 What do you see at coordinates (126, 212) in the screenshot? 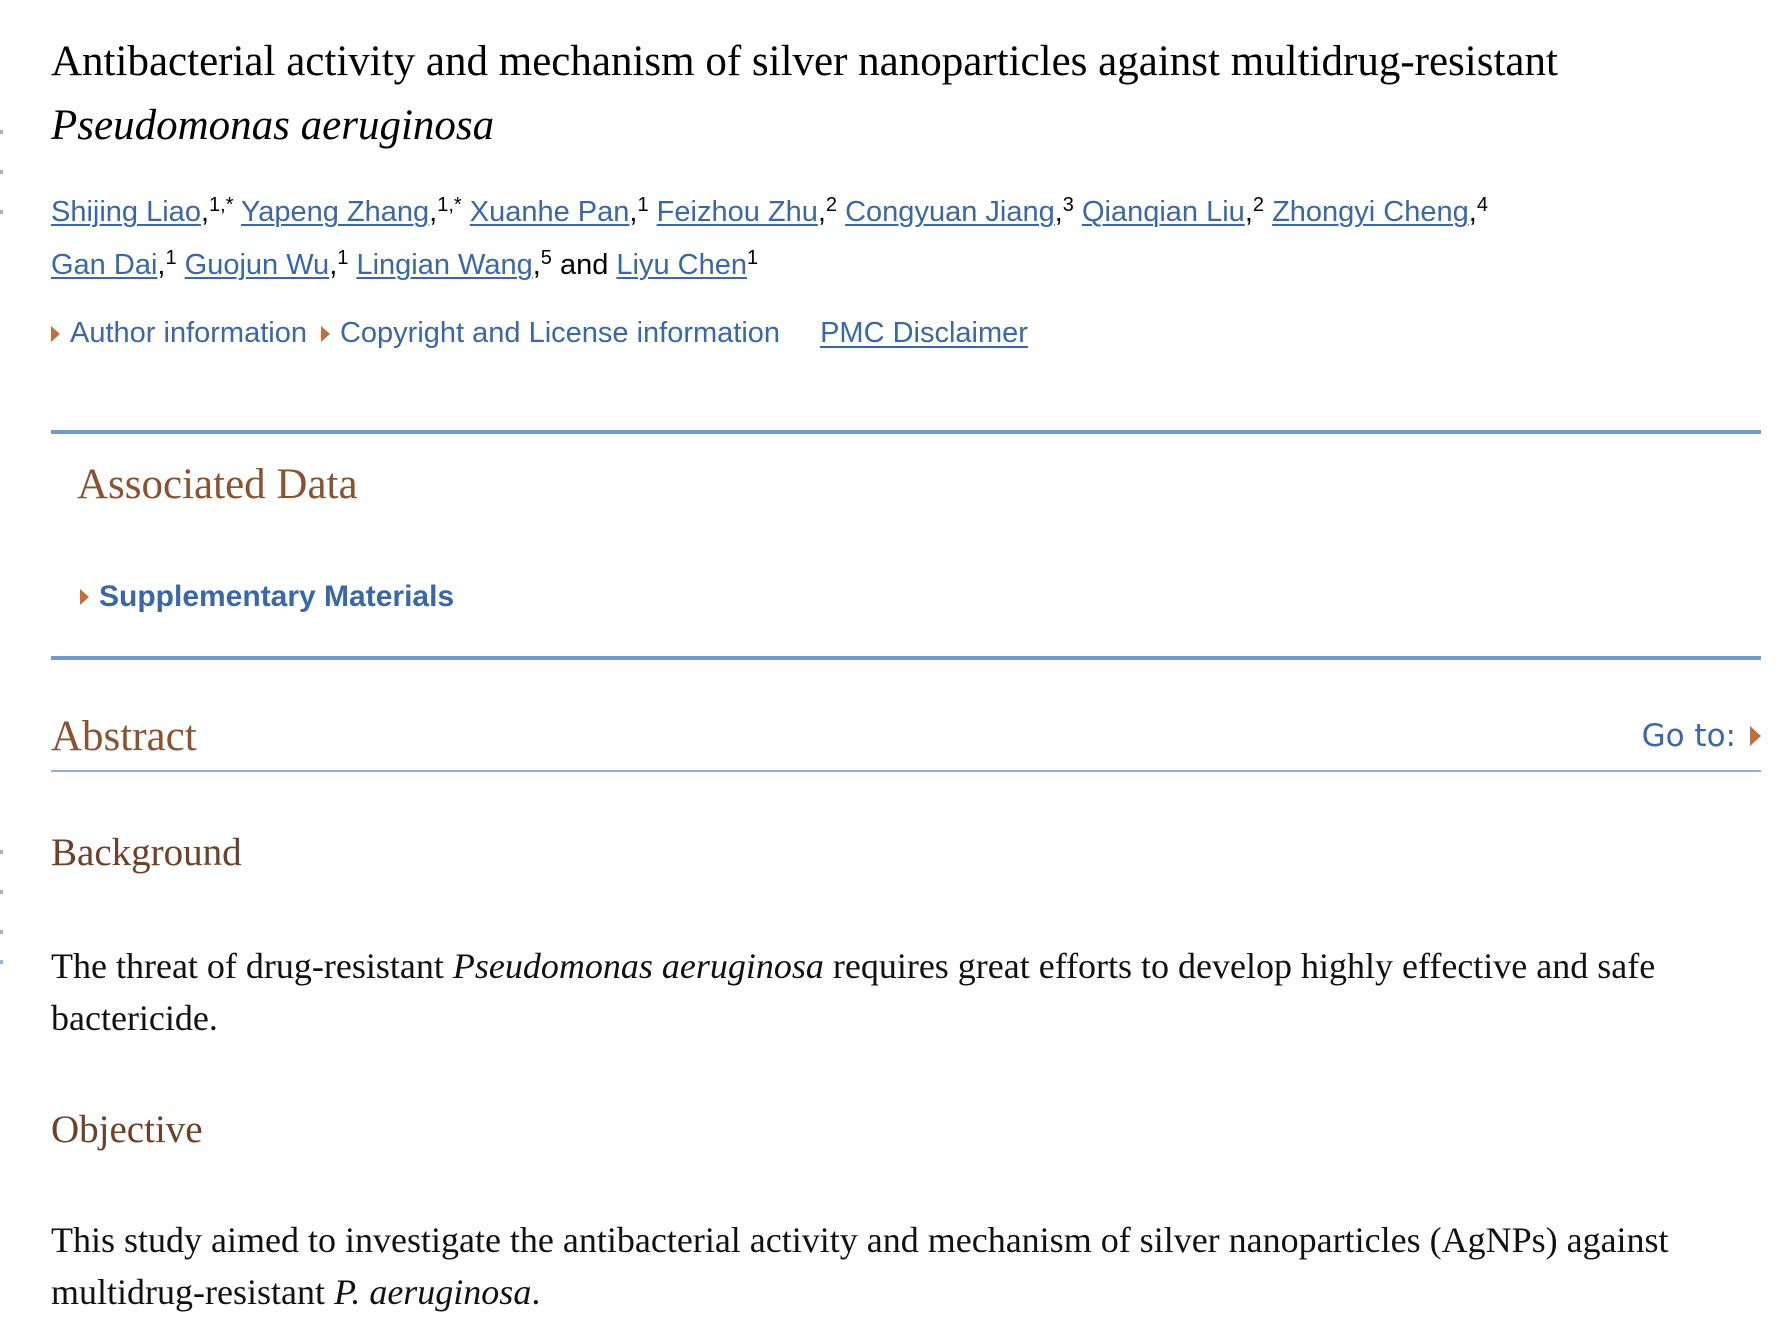
I see `author-link: Shijing Liao` at bounding box center [126, 212].